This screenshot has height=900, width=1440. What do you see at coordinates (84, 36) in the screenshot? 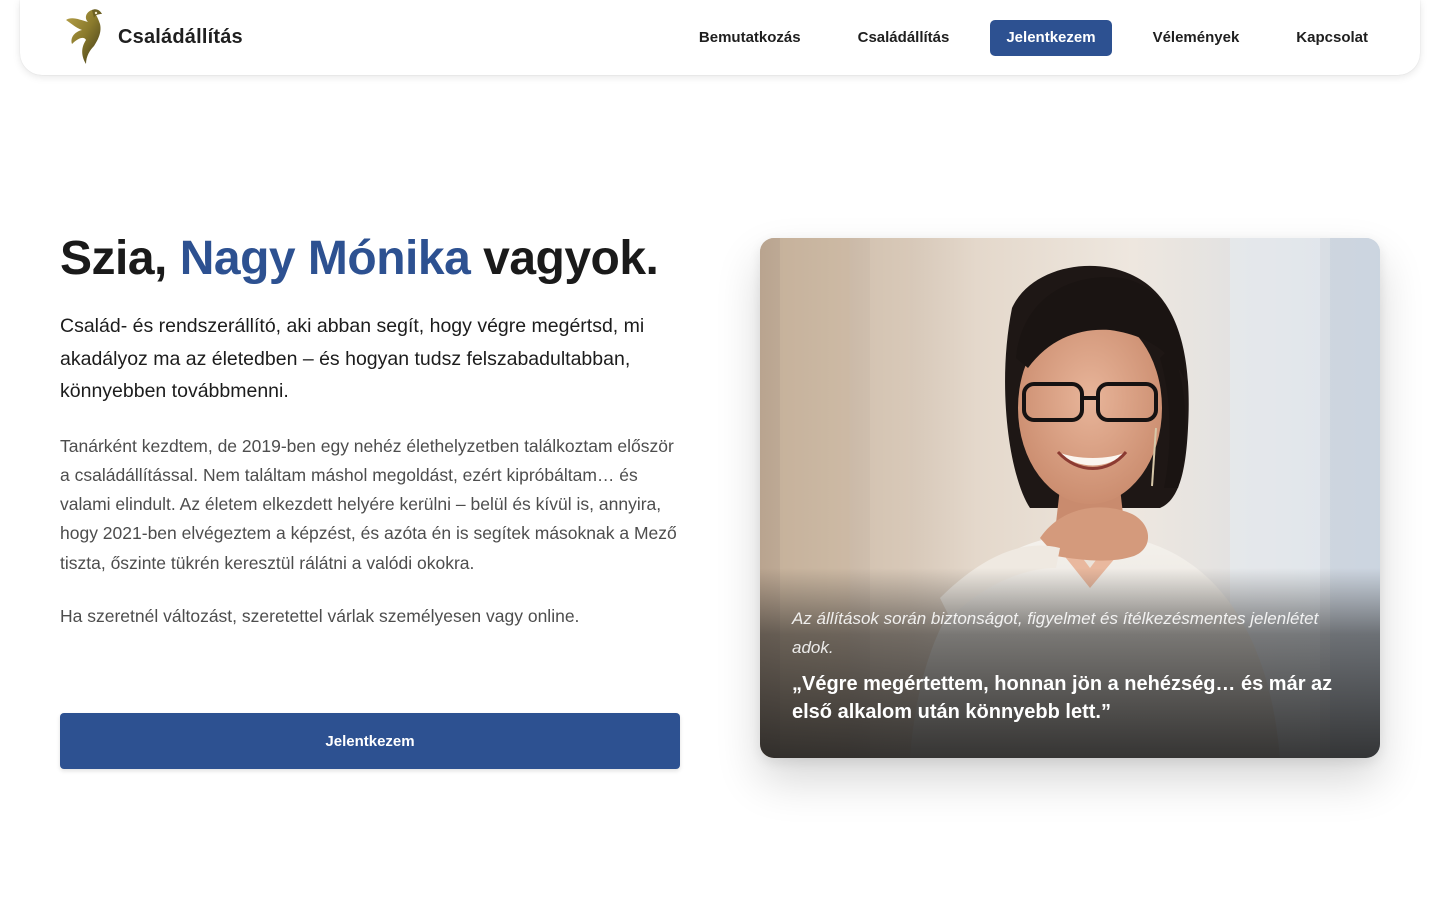
I see `phoenix-logo-icon` at bounding box center [84, 36].